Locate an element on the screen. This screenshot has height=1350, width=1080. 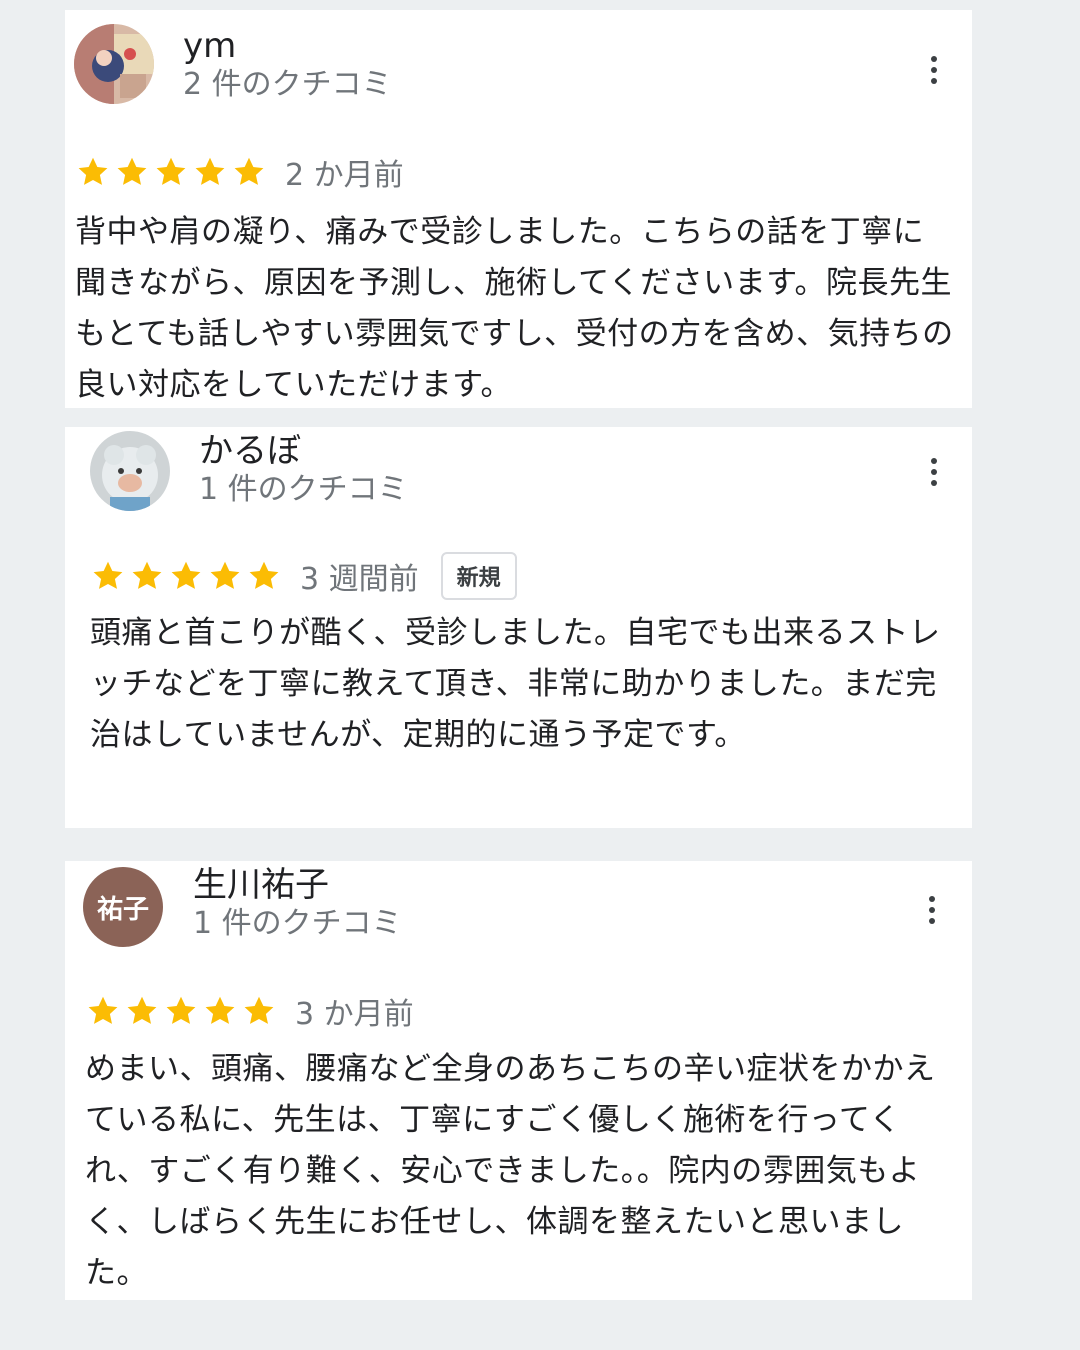
review-date: 2 か月前 is located at coordinates (344, 175).